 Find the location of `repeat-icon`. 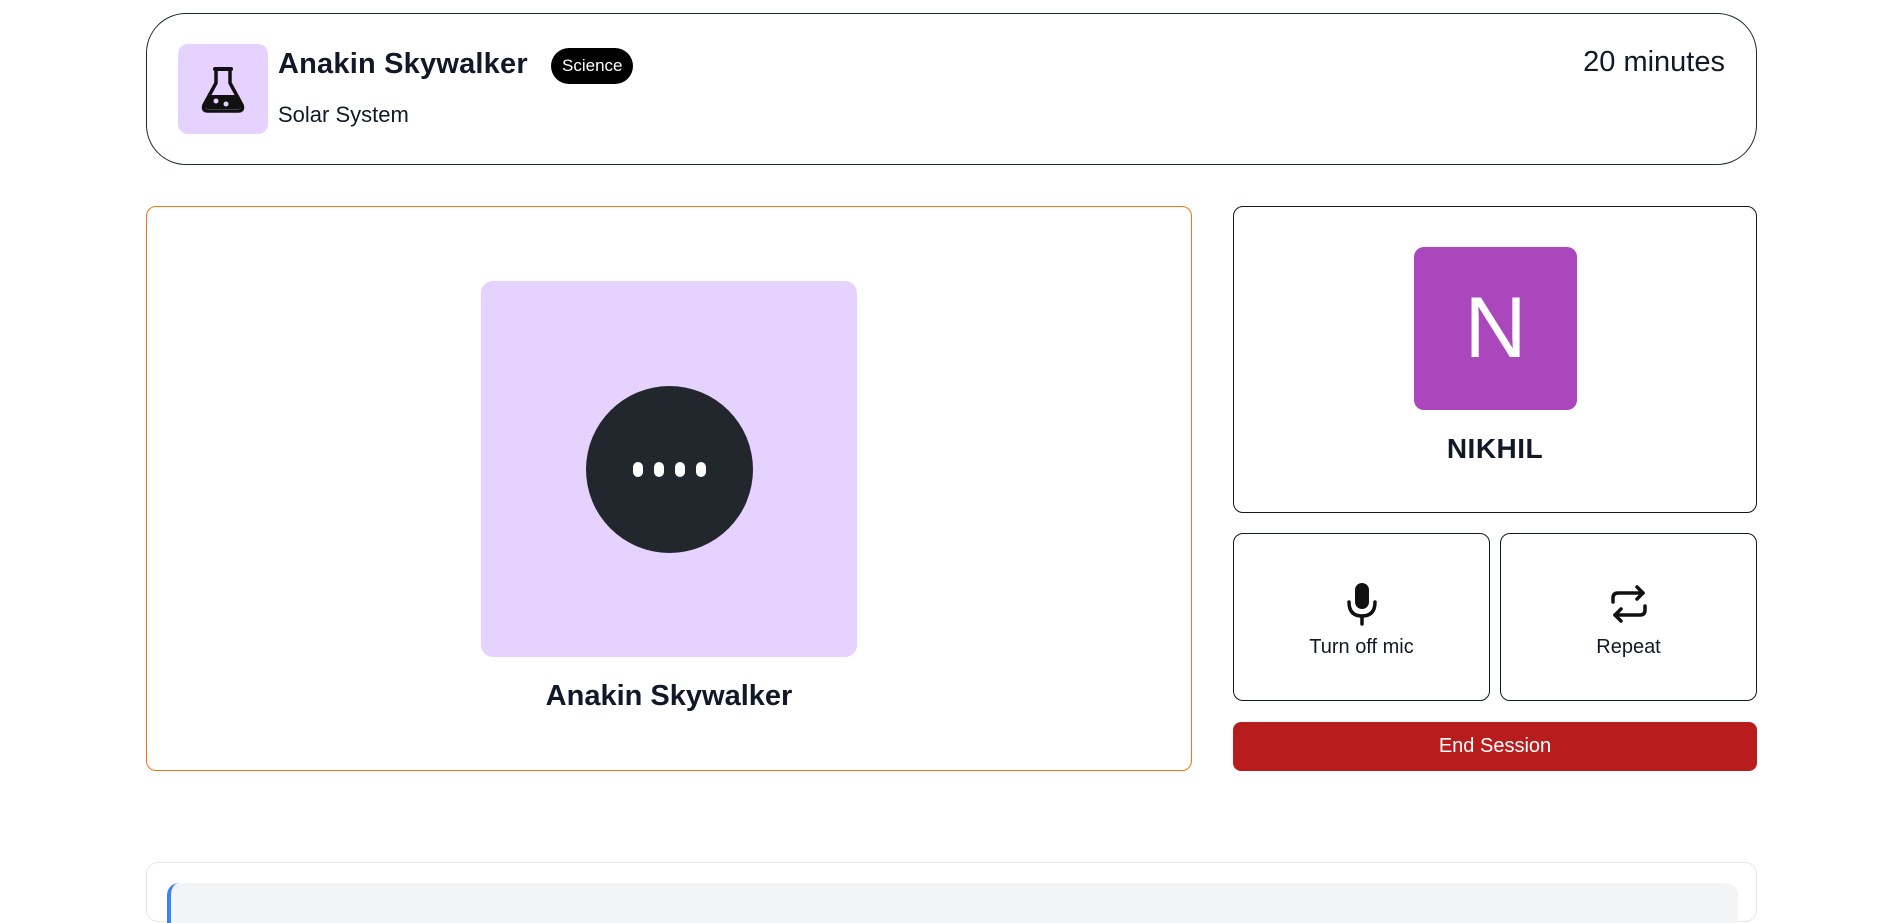

repeat-icon is located at coordinates (1628, 603).